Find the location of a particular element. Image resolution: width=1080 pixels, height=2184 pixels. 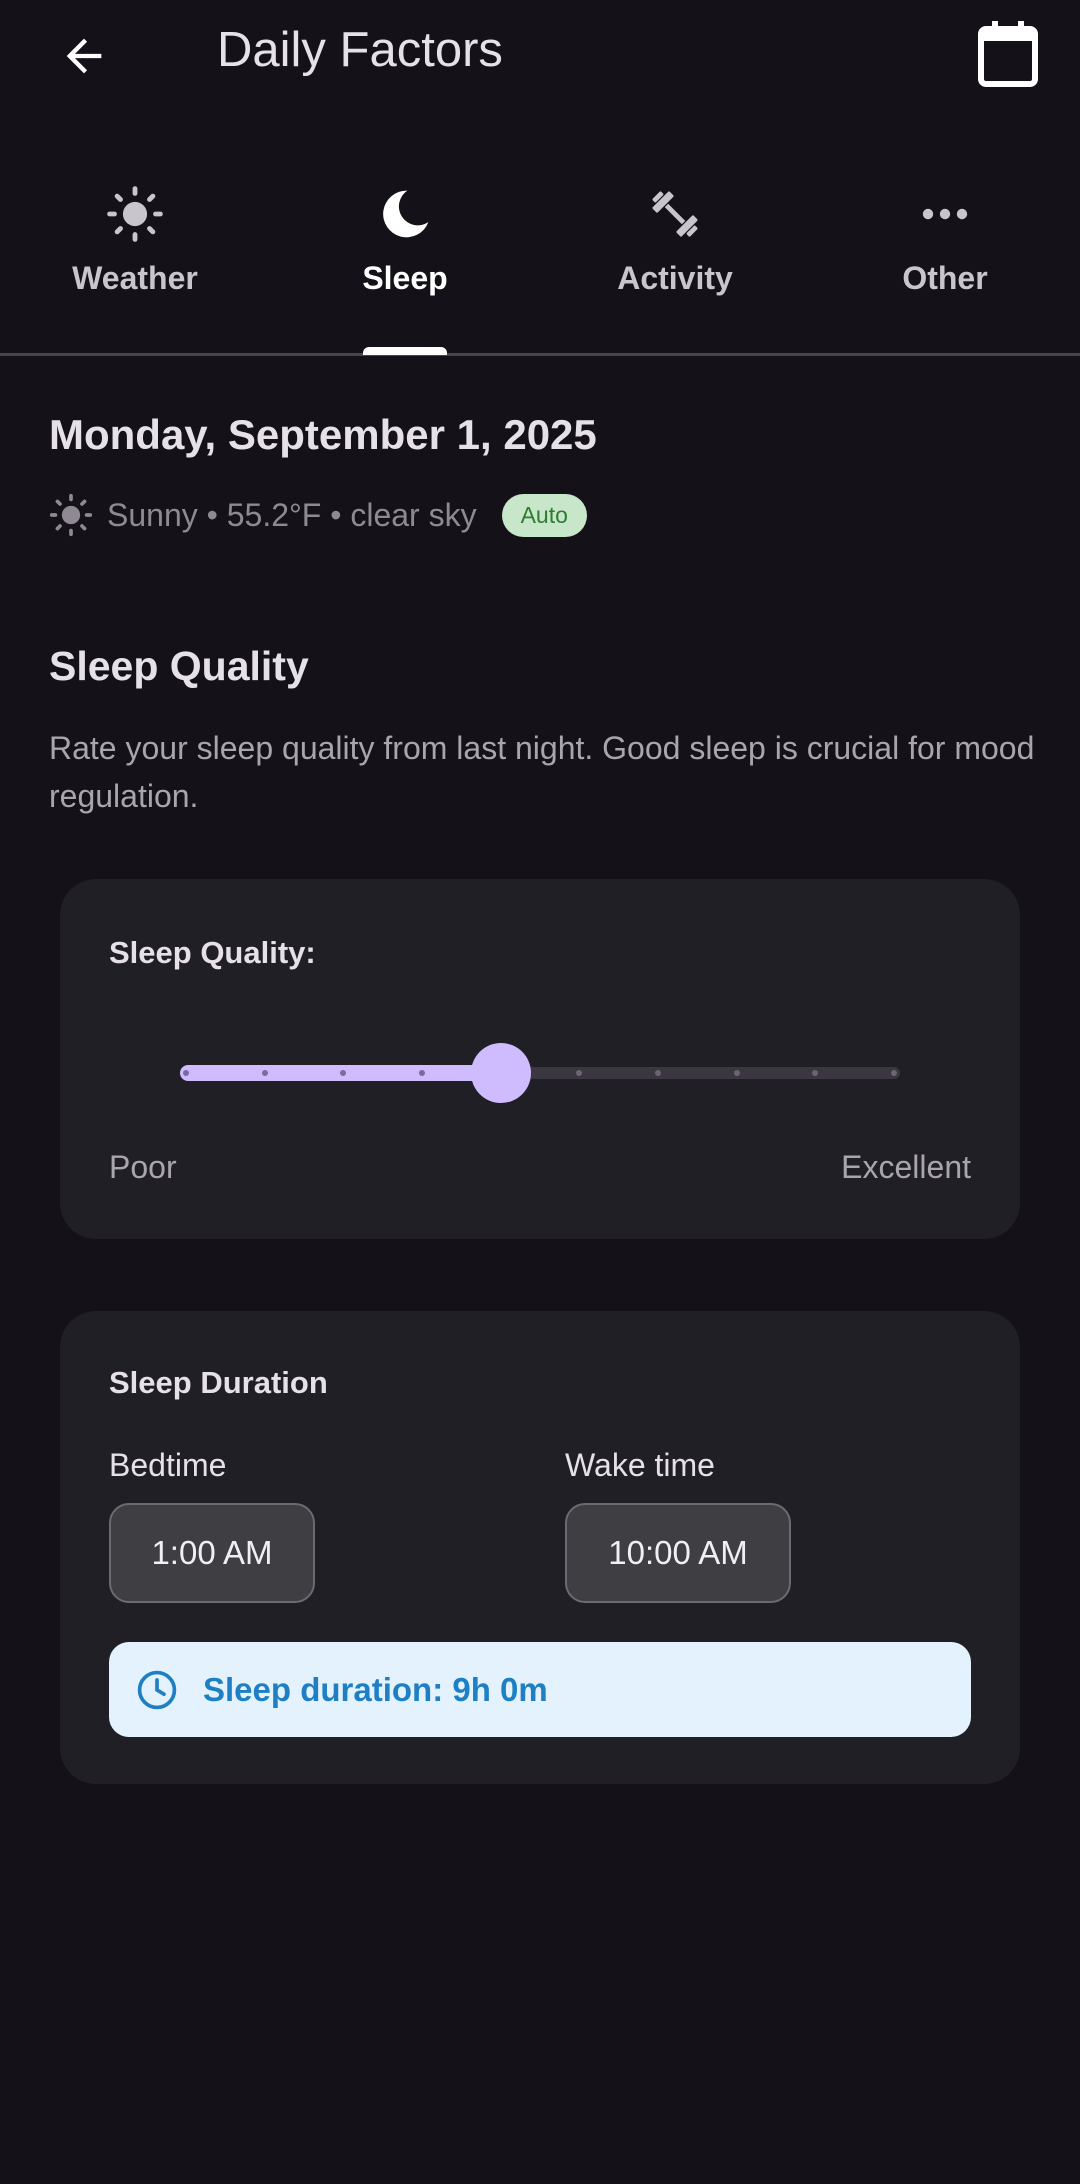

back-button is located at coordinates (84, 56).